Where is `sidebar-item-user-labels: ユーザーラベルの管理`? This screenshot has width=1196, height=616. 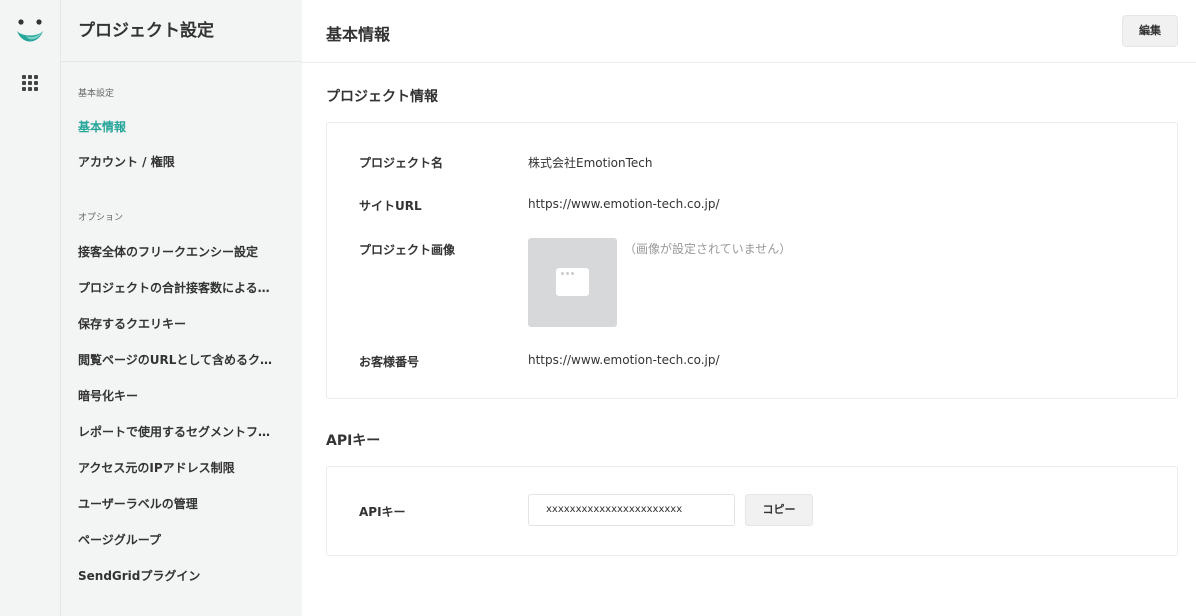
sidebar-item-user-labels: ユーザーラベルの管理 is located at coordinates (138, 503).